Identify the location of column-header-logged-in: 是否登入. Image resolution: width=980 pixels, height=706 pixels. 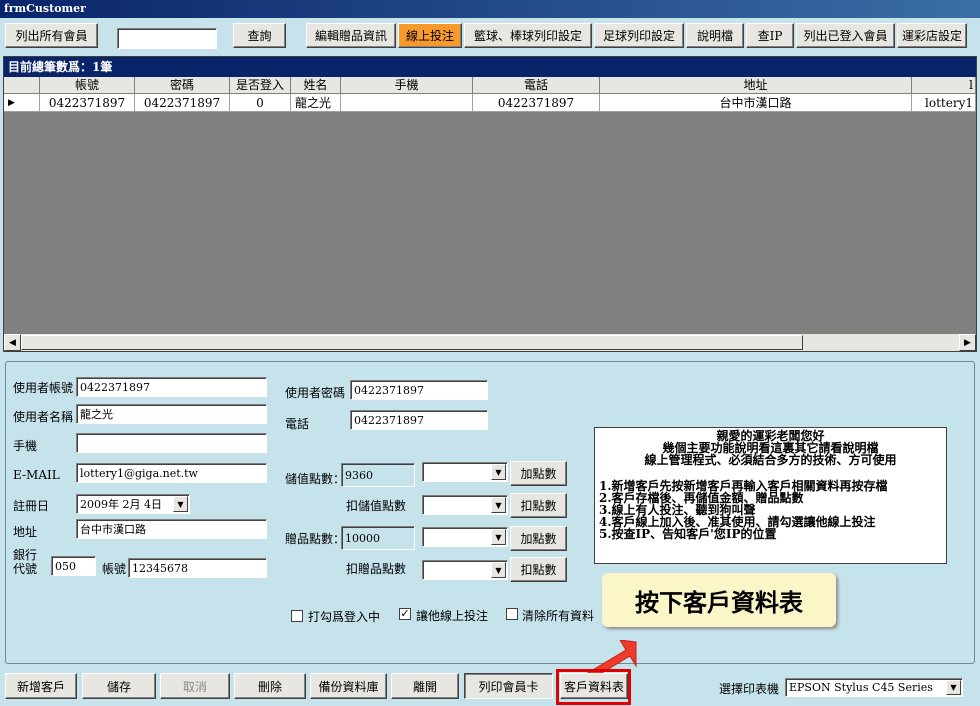
(260, 85).